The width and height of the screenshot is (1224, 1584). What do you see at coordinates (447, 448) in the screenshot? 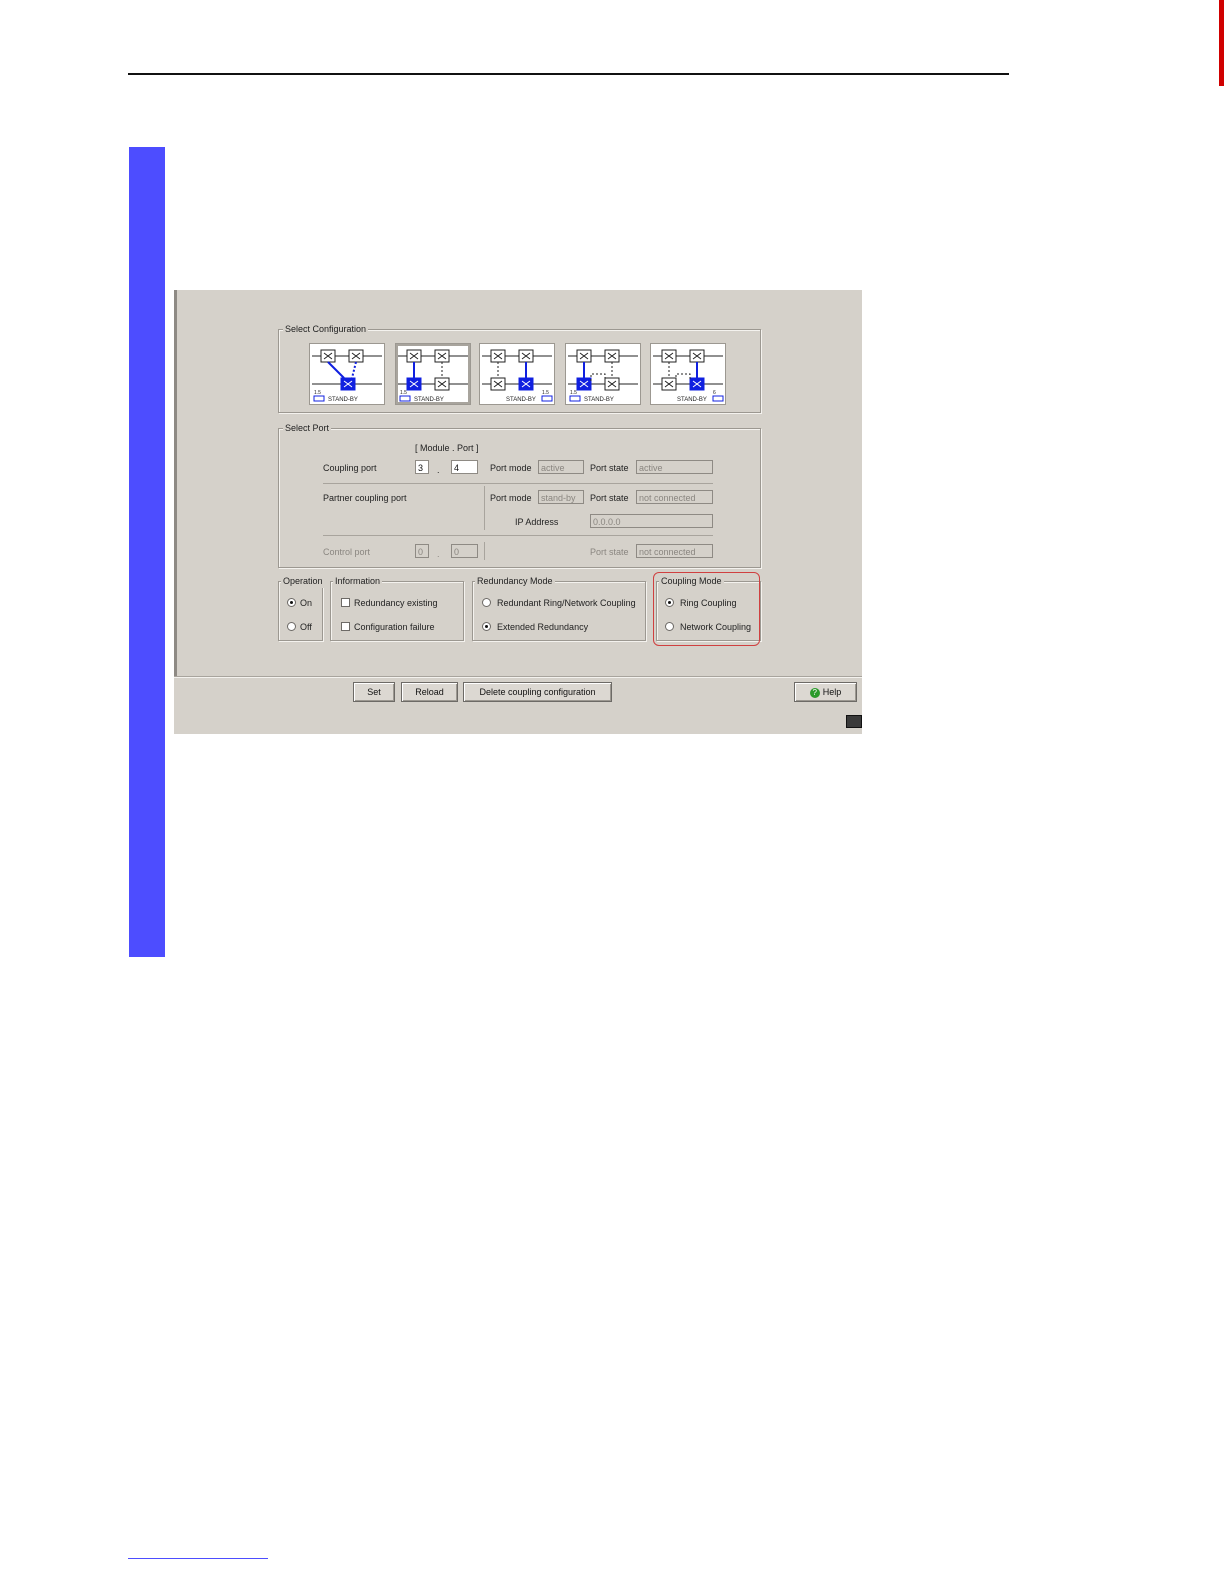
I see `module-port-header: [ Module . Port ]` at bounding box center [447, 448].